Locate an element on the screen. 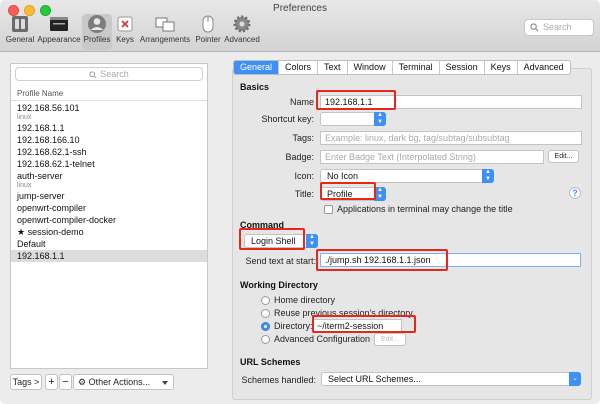  profile-name: 192.168.56.101 is located at coordinates (48, 108).